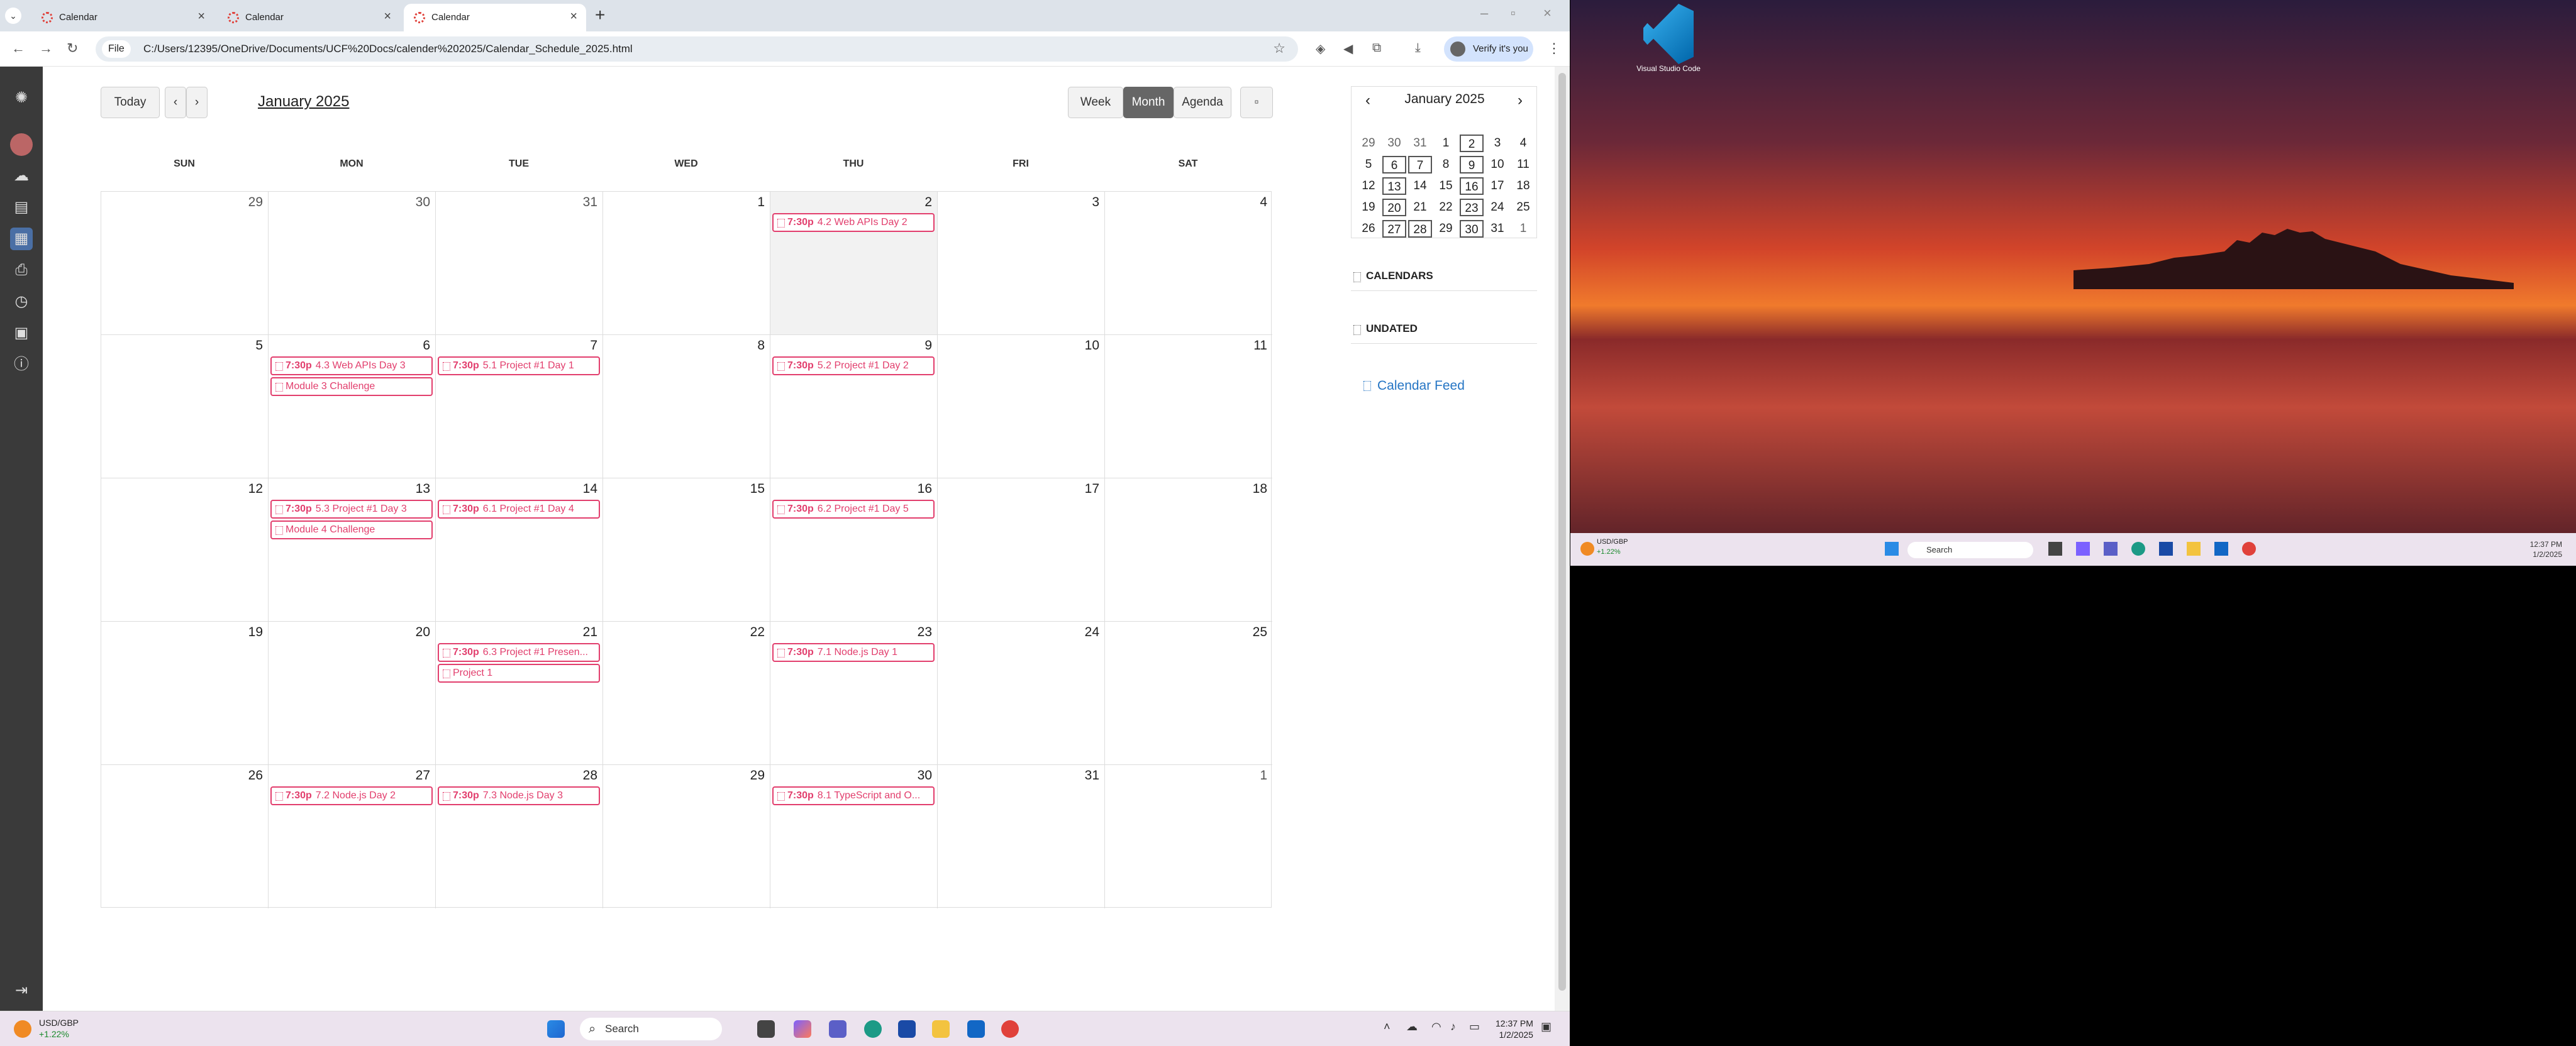 This screenshot has height=1046, width=2576. What do you see at coordinates (1546, 1026) in the screenshot?
I see `notification-icon: ▣` at bounding box center [1546, 1026].